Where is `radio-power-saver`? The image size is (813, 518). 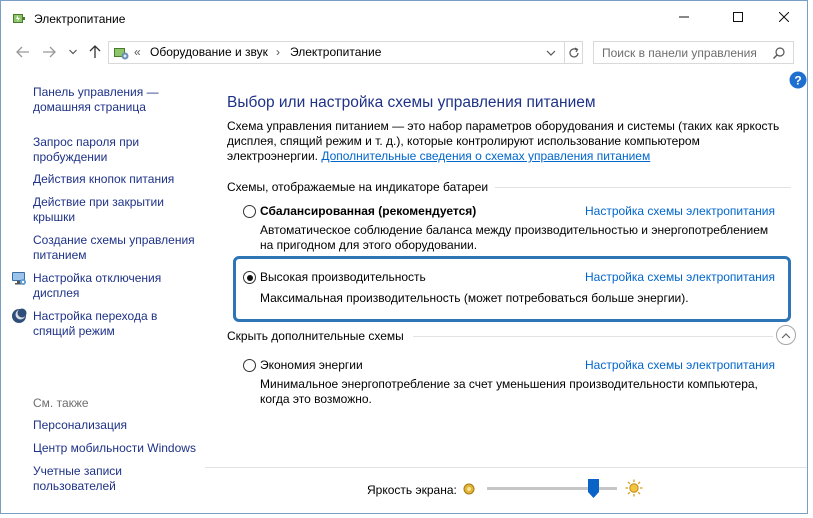 radio-power-saver is located at coordinates (249, 365).